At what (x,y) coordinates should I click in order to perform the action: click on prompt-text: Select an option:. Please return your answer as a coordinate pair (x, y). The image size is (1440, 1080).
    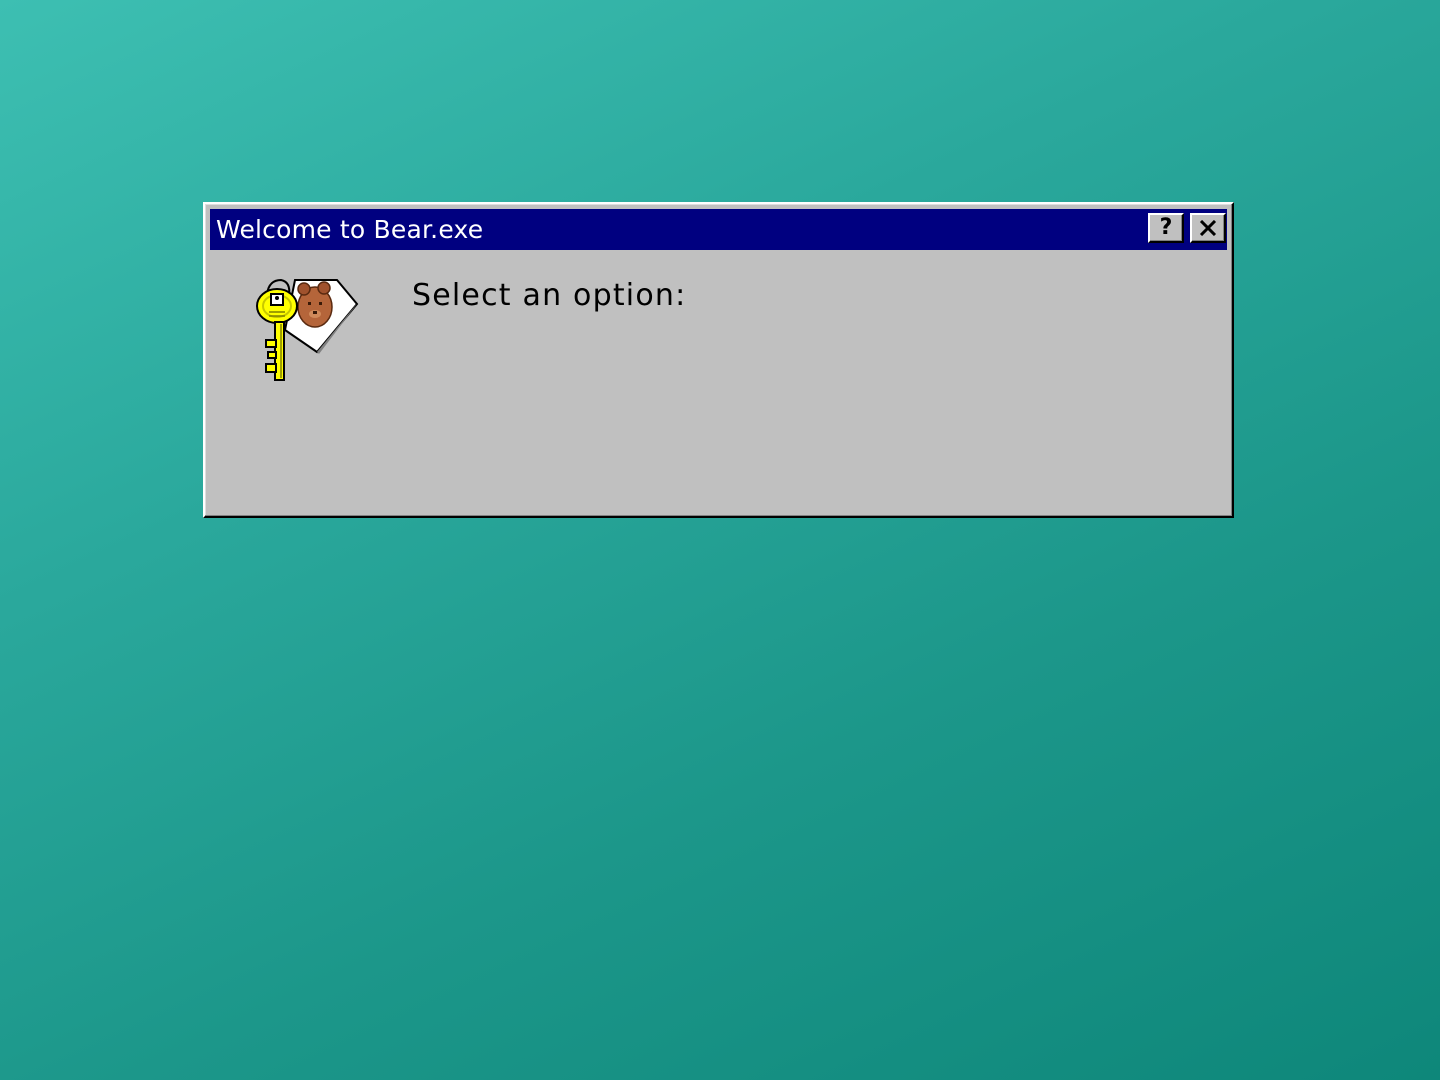
    Looking at the image, I should click on (549, 295).